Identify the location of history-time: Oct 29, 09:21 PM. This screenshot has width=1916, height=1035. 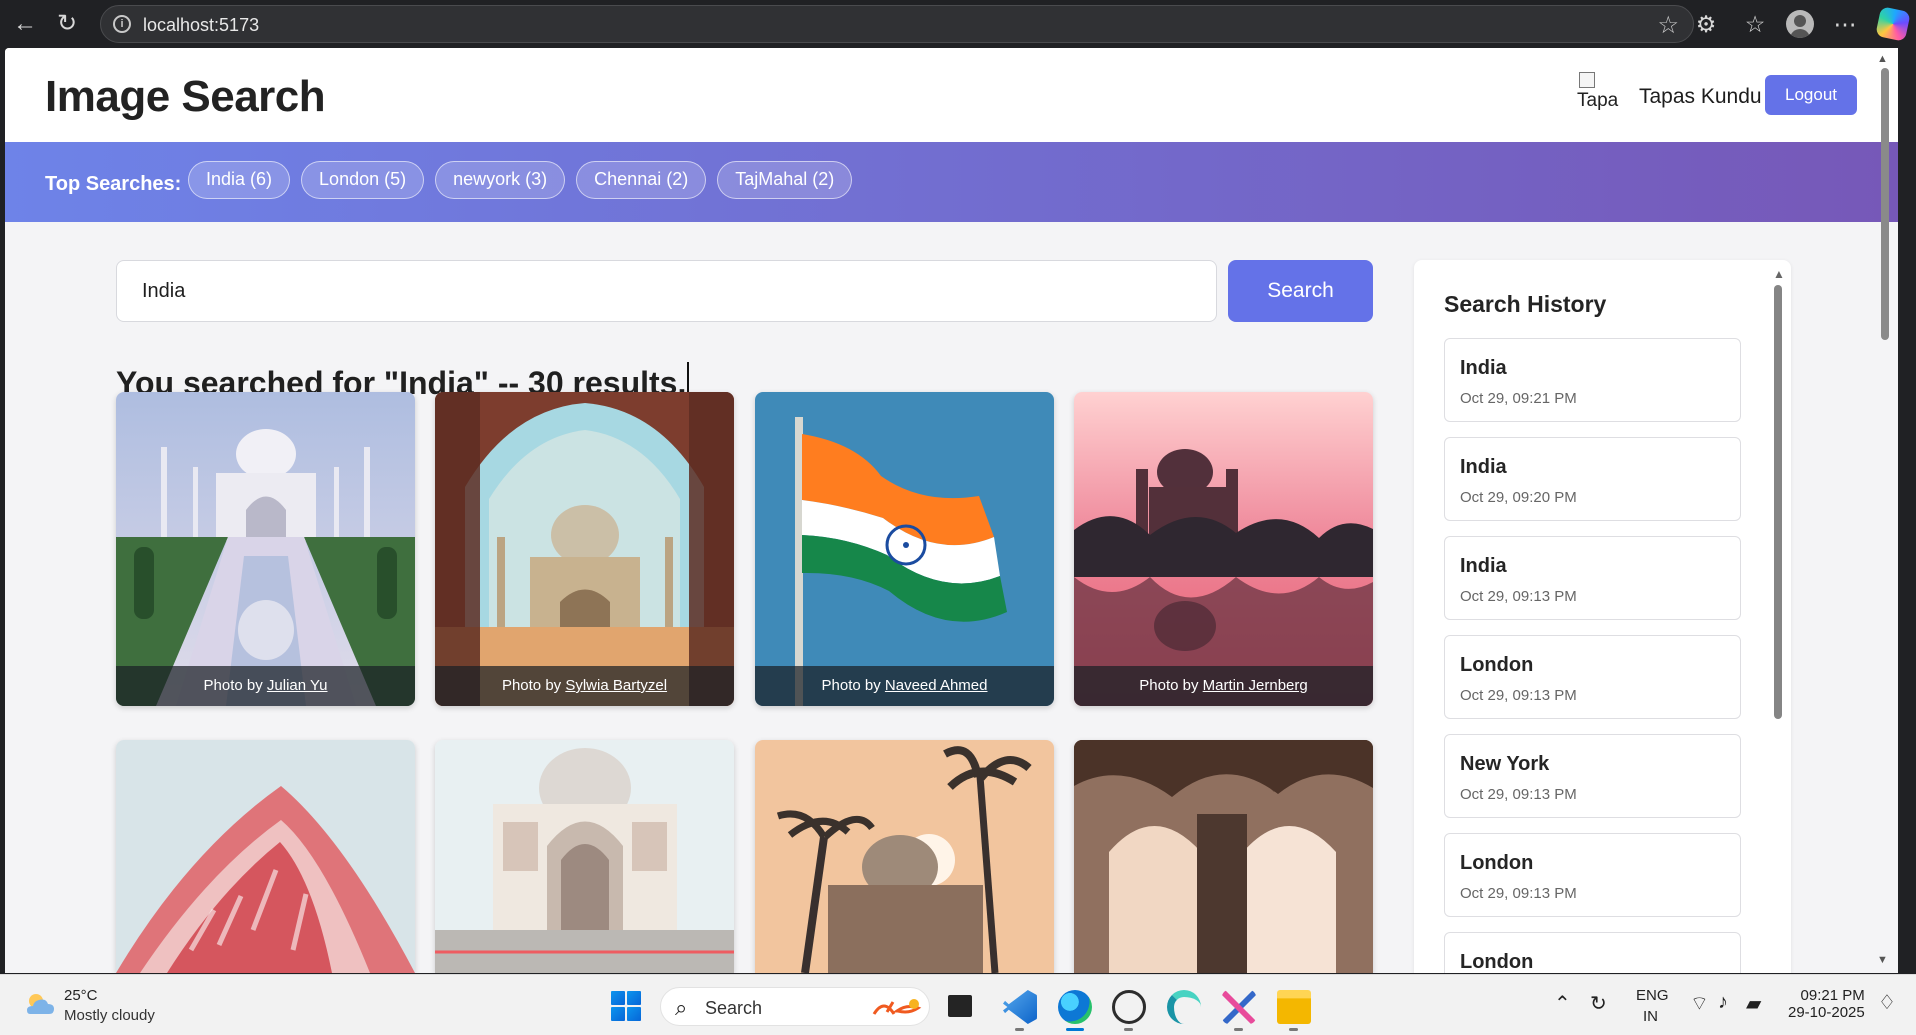
(1518, 398).